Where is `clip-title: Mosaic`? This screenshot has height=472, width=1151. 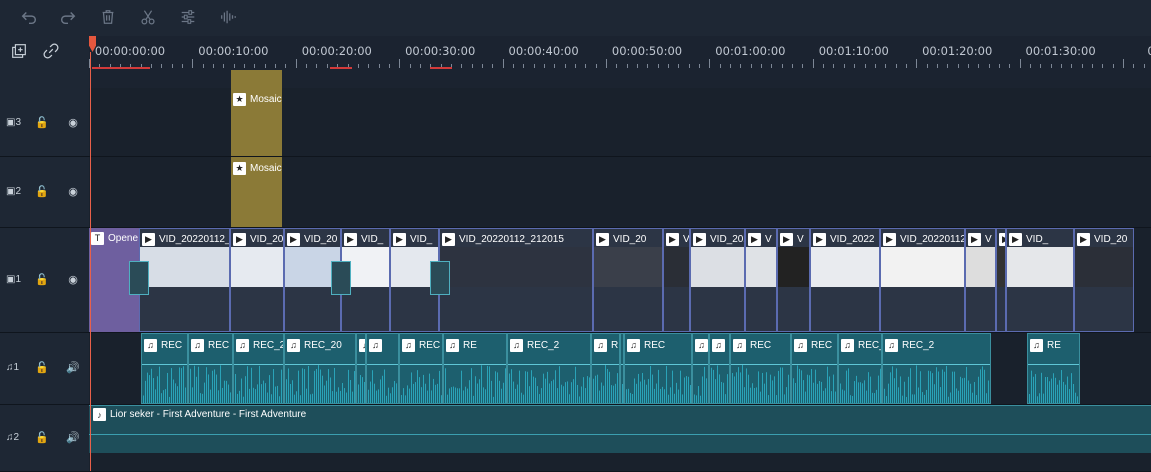
clip-title: Mosaic is located at coordinates (266, 168).